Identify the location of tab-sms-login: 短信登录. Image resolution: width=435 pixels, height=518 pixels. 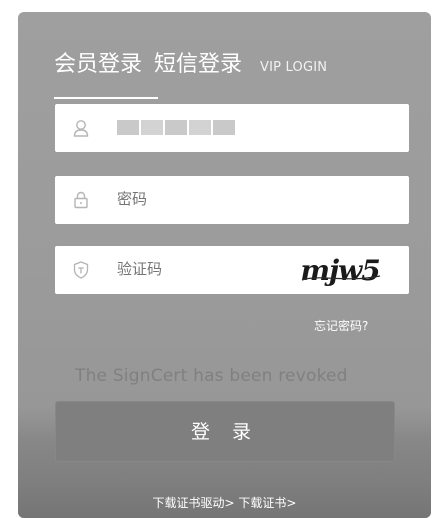
(198, 62).